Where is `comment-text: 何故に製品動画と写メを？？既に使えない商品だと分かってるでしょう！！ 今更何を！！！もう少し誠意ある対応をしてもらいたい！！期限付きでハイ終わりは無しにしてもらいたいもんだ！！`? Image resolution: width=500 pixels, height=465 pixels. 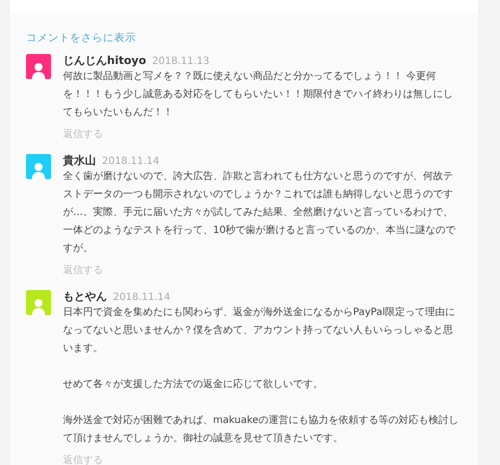 comment-text: 何故に製品動画と写メを？？既に使えない商品だと分かってるでしょう！！ 今更何を！！！もう少し誠意ある対応をしてもらいたい！！期限付きでハイ終わりは無しにしてもらいたいもんだ！！ is located at coordinates (258, 95).